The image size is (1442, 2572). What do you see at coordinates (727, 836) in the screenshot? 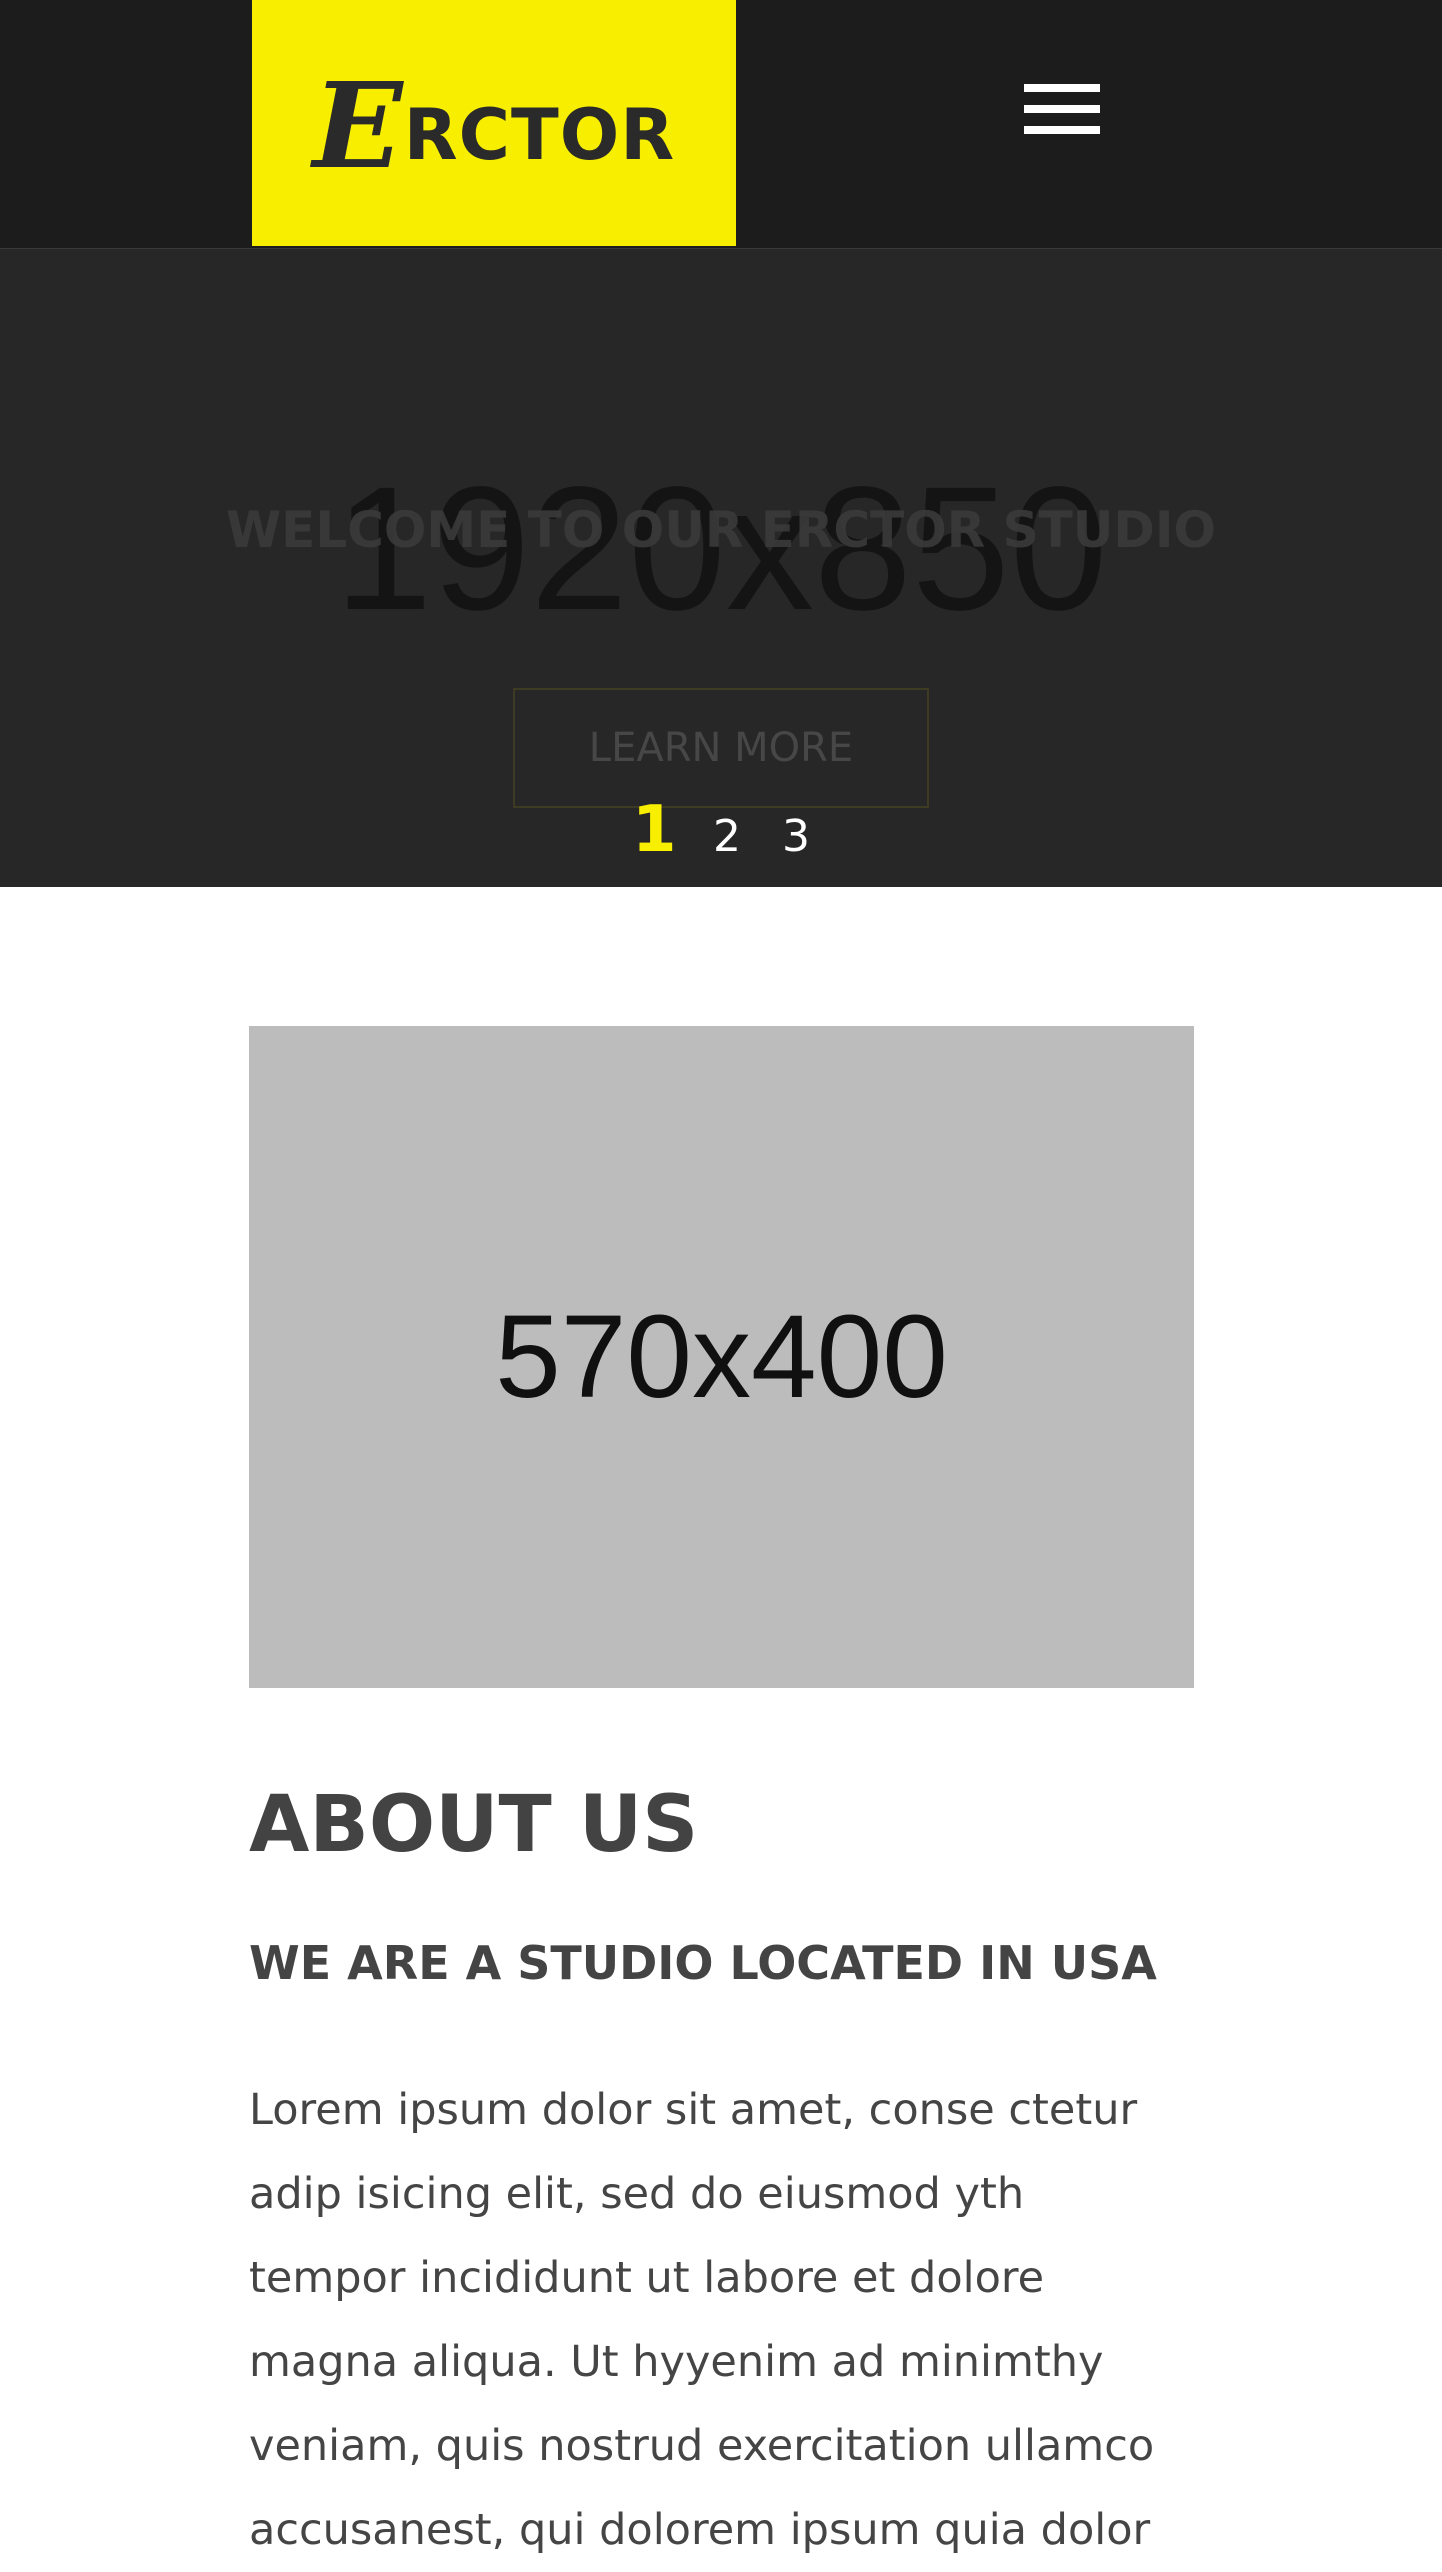
I see `pager-item-2: 2` at bounding box center [727, 836].